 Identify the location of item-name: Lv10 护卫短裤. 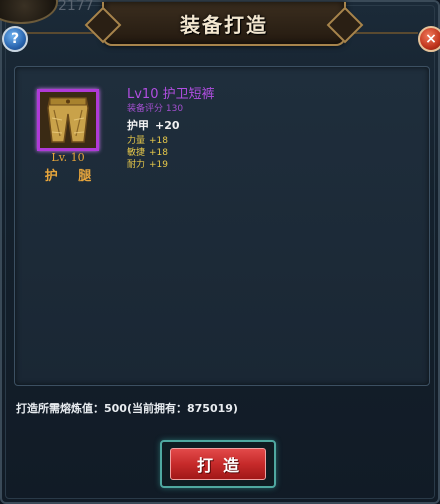
(171, 94).